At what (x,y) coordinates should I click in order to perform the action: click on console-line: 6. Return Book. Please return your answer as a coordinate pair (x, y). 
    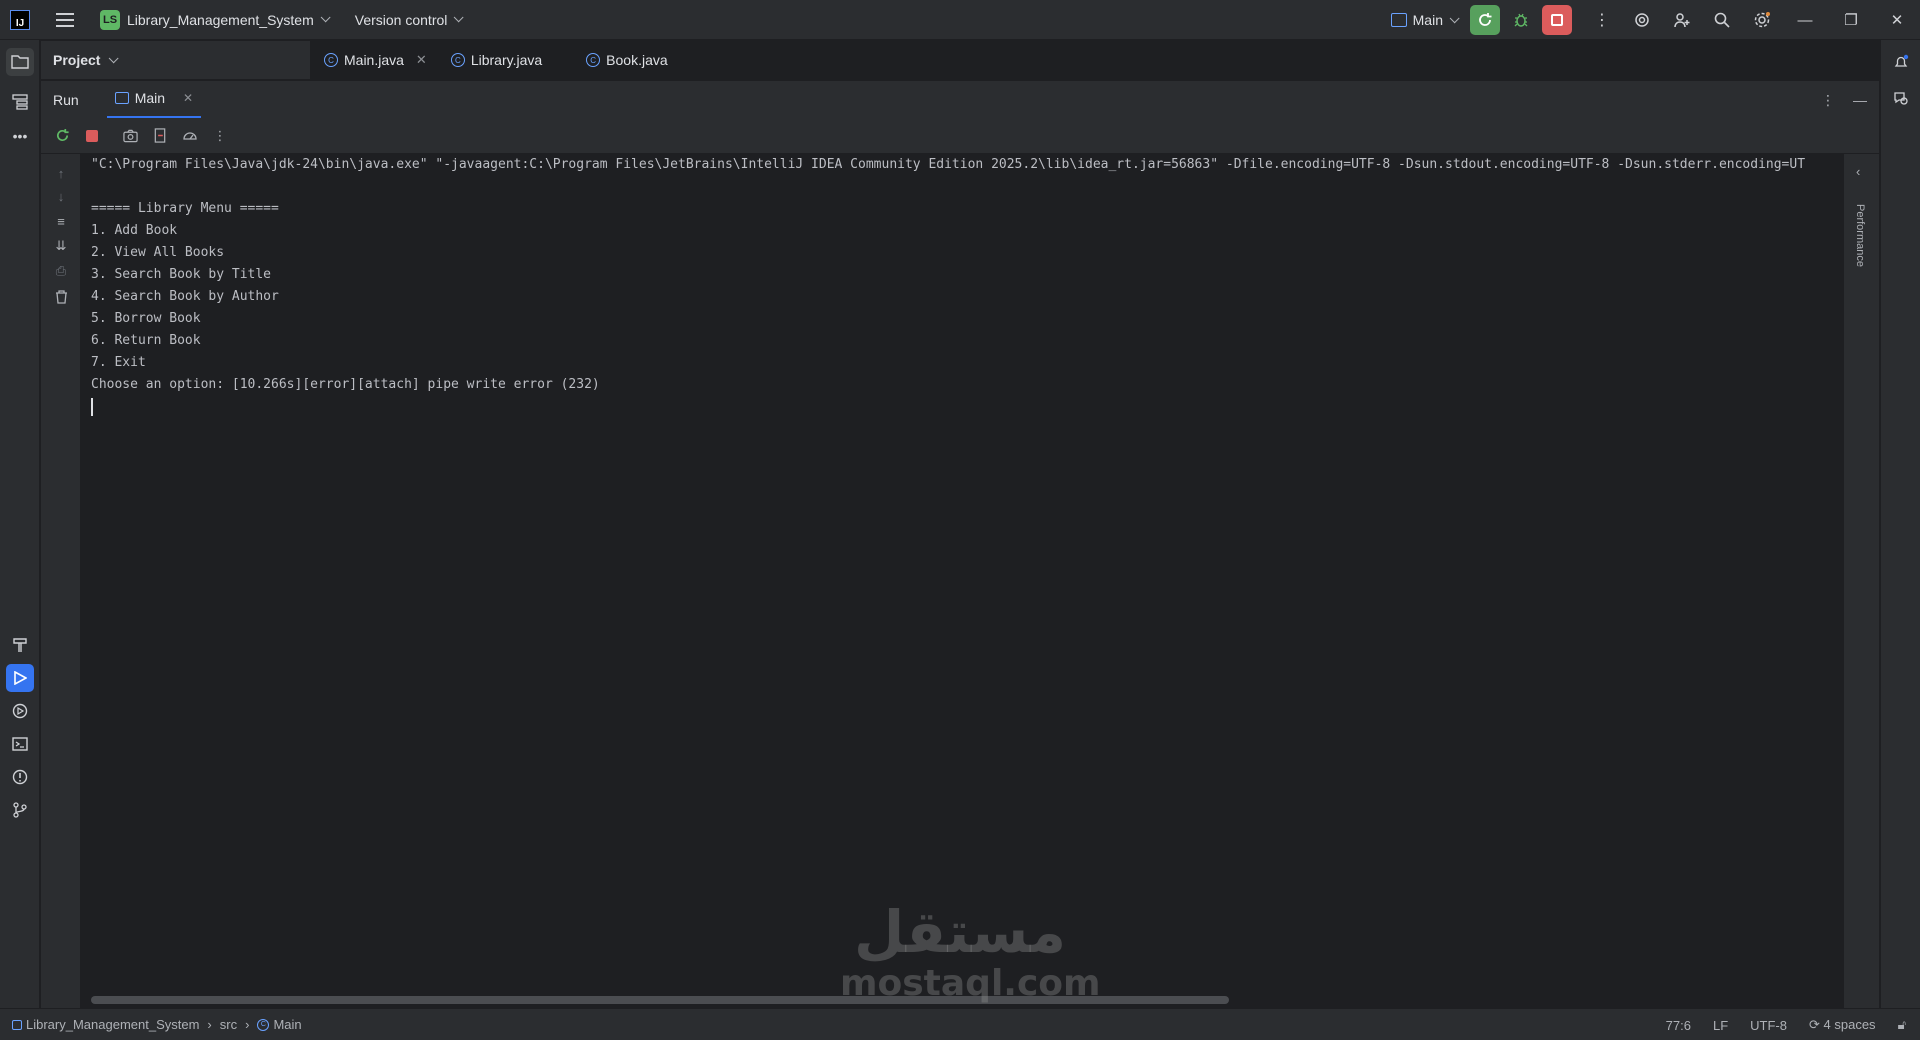
    Looking at the image, I should click on (146, 340).